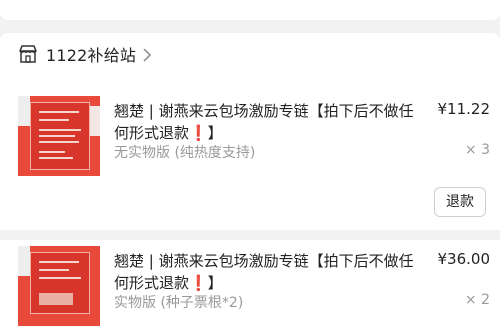  Describe the element at coordinates (464, 109) in the screenshot. I see `product-price: ¥11.22` at that location.